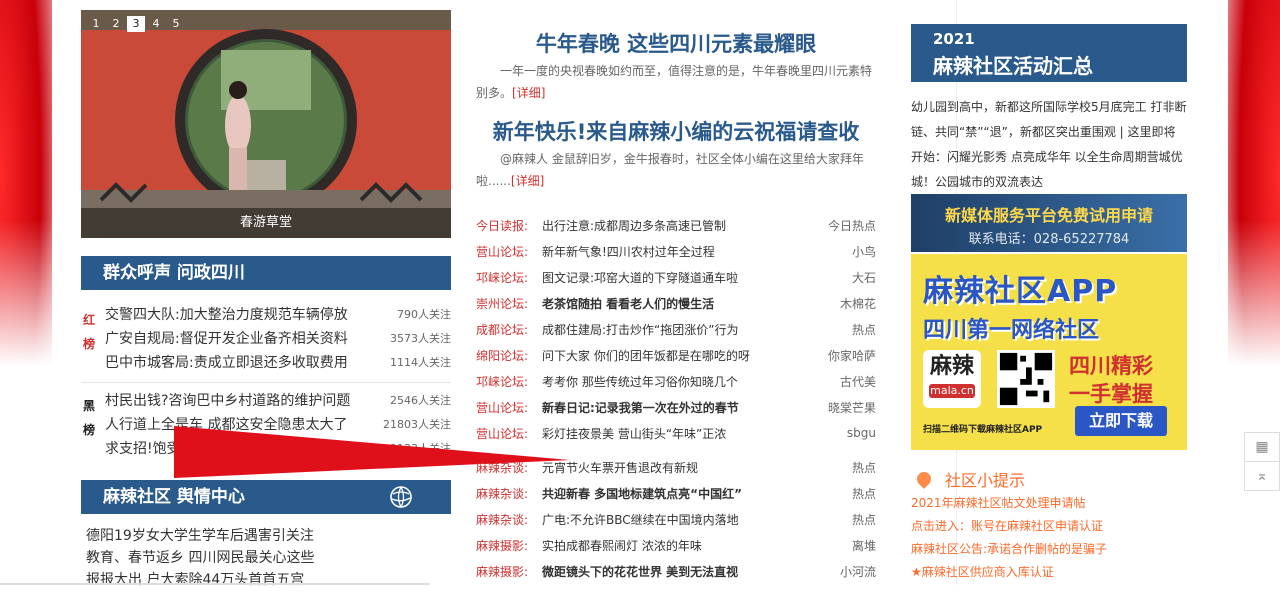  I want to click on black-list-badge: 黑榜, so click(88, 418).